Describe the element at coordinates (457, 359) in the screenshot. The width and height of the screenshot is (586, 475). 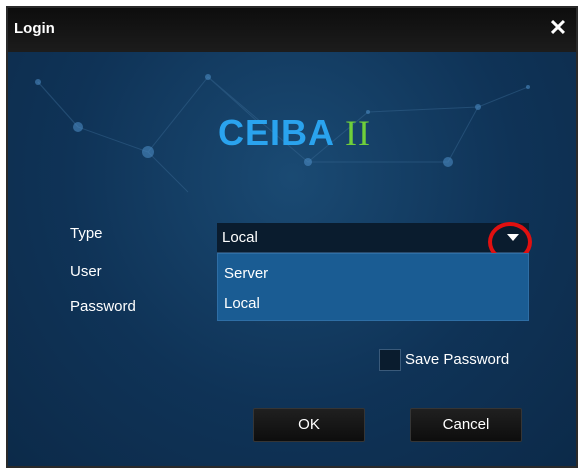
I see `save-password-label: Save Password` at that location.